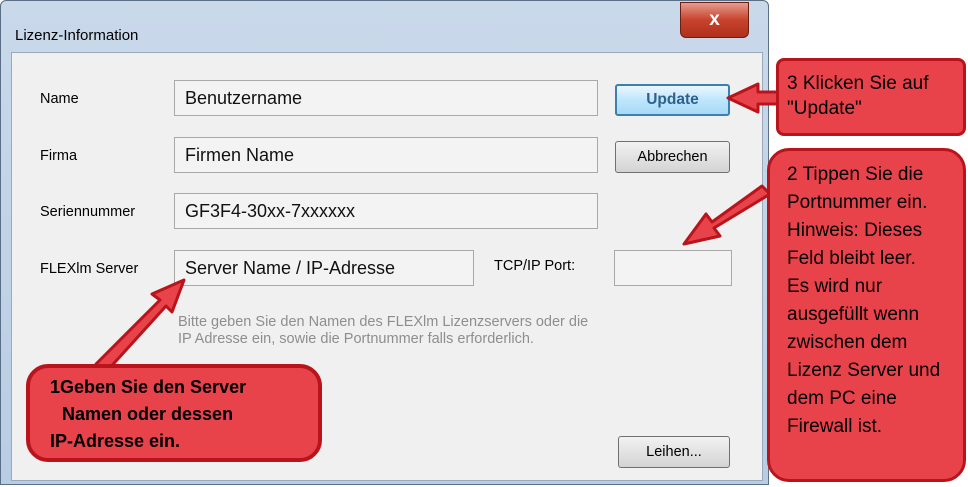  What do you see at coordinates (835, 426) in the screenshot?
I see `step2-line: Firewall ist.` at bounding box center [835, 426].